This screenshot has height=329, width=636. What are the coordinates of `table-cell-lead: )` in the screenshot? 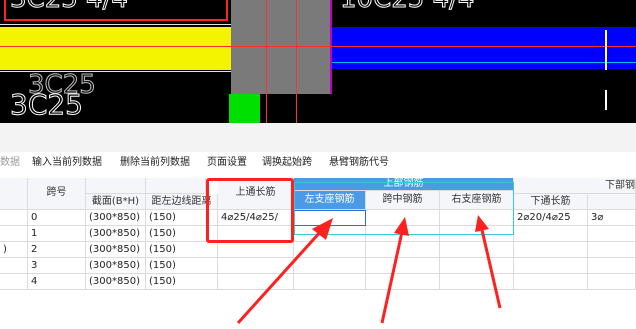 It's located at (14, 250).